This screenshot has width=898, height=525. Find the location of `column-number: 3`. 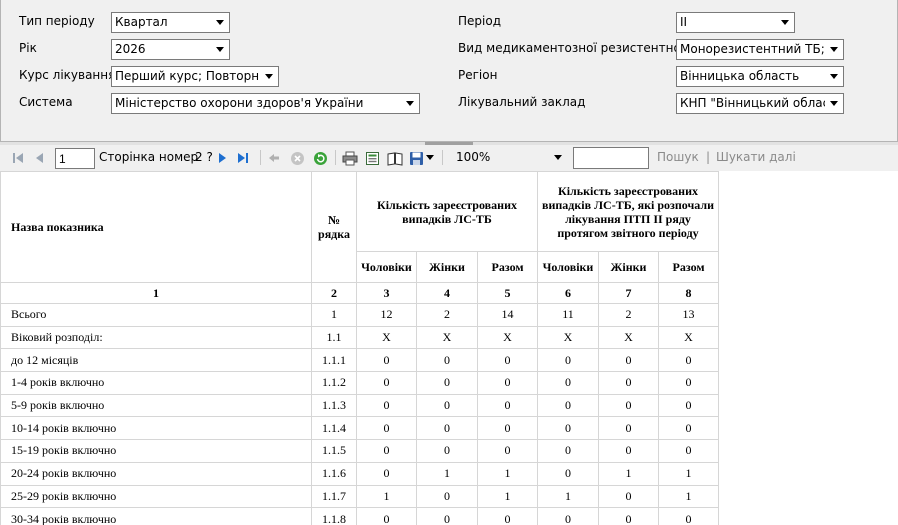

column-number: 3 is located at coordinates (386, 293).